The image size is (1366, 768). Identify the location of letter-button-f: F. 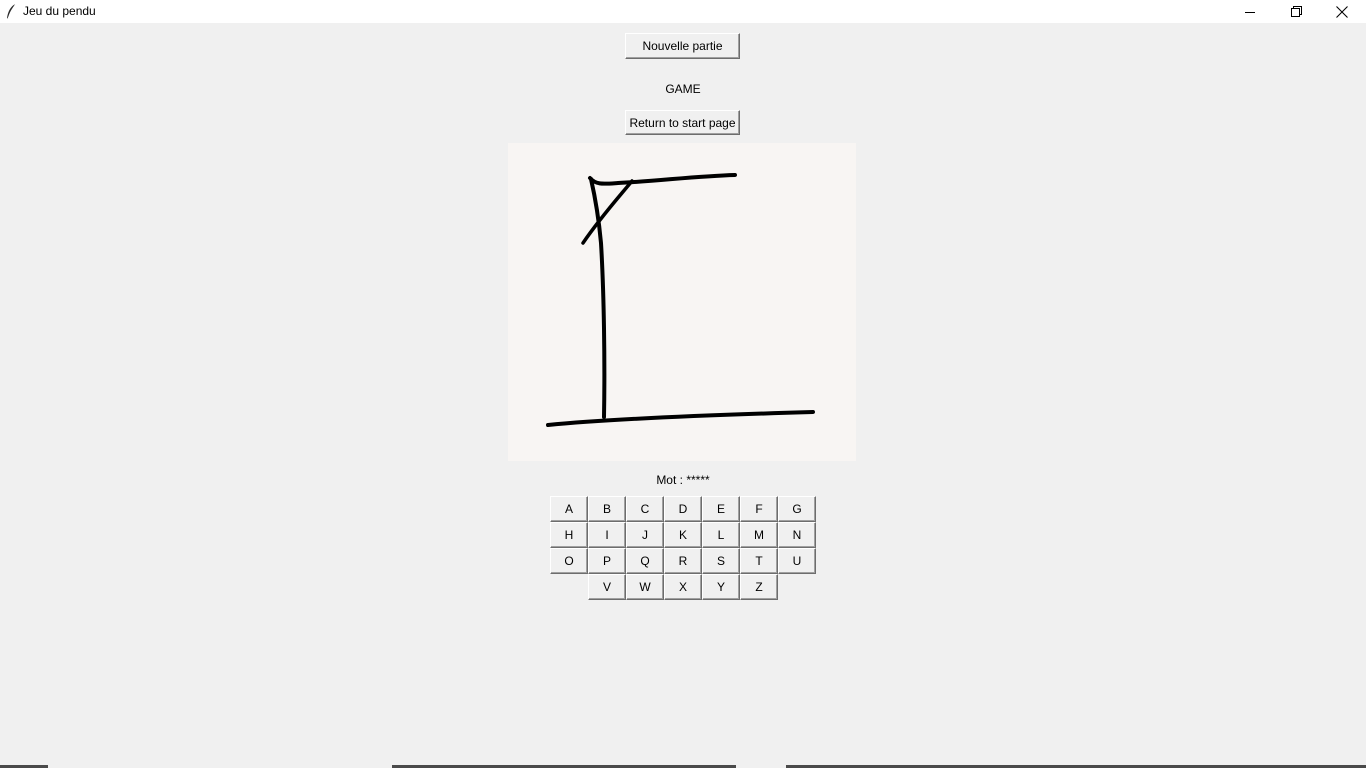
(759, 509).